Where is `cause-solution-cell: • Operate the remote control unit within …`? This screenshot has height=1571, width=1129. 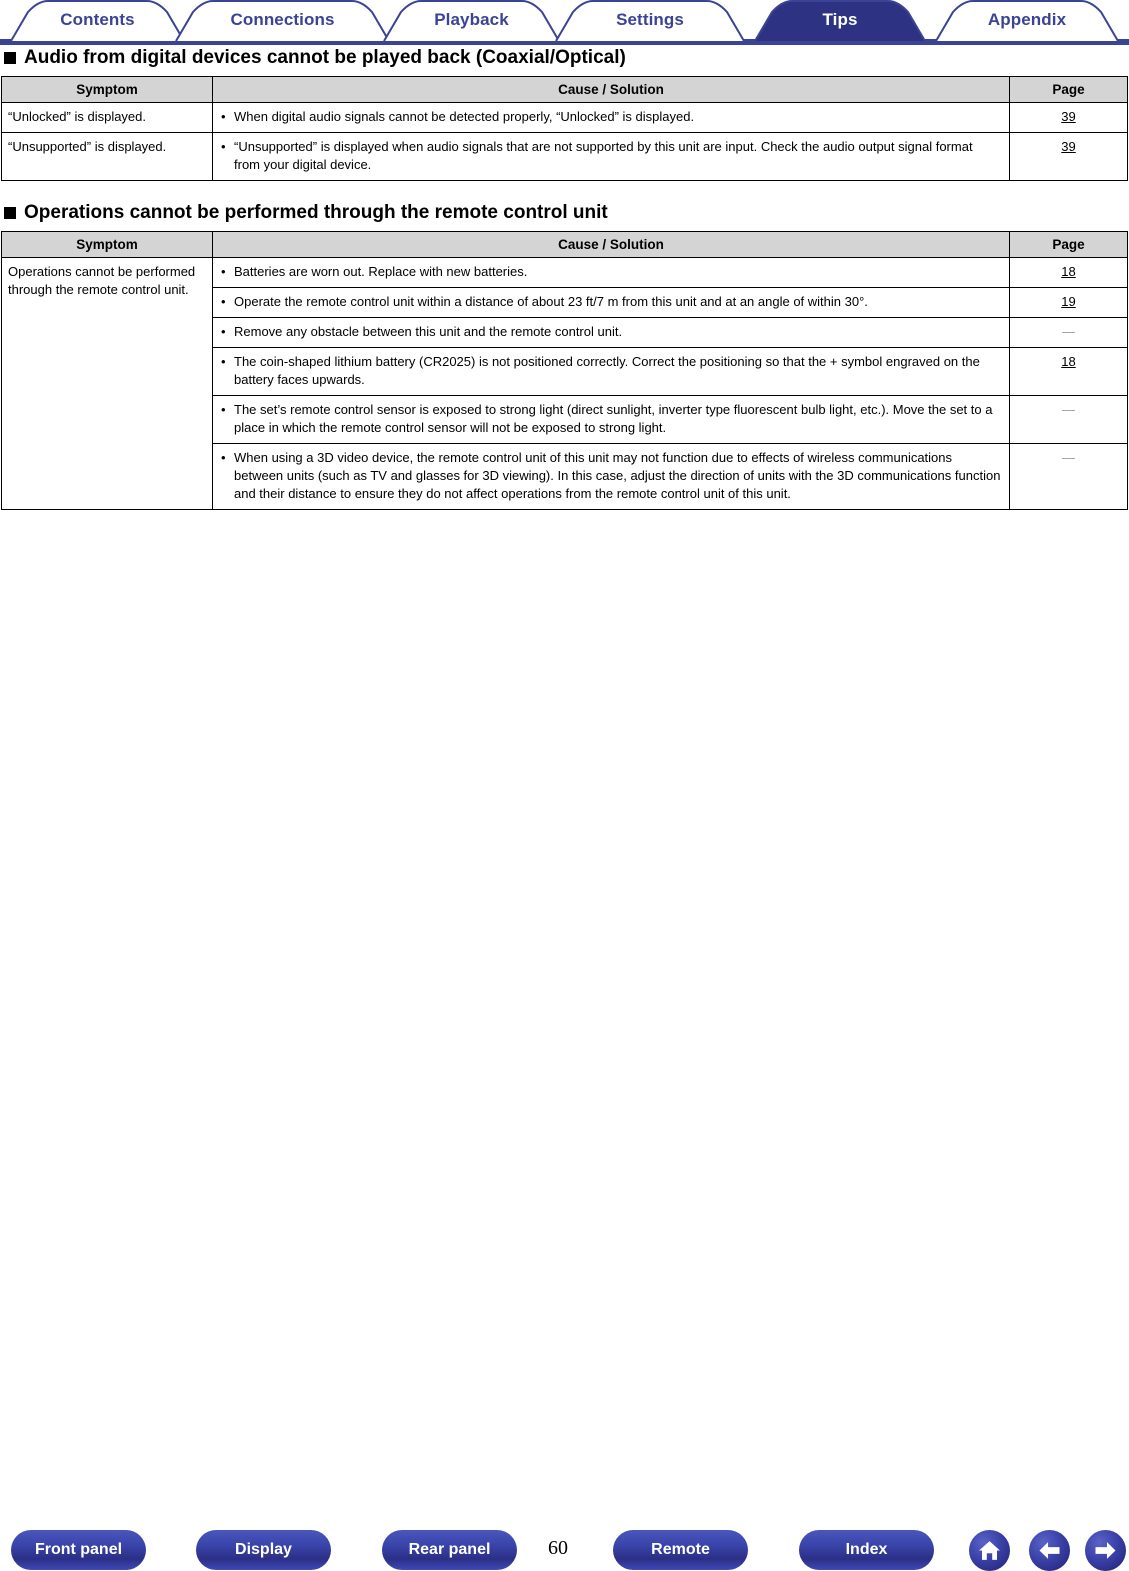
cause-solution-cell: • Operate the remote control unit within … is located at coordinates (611, 302).